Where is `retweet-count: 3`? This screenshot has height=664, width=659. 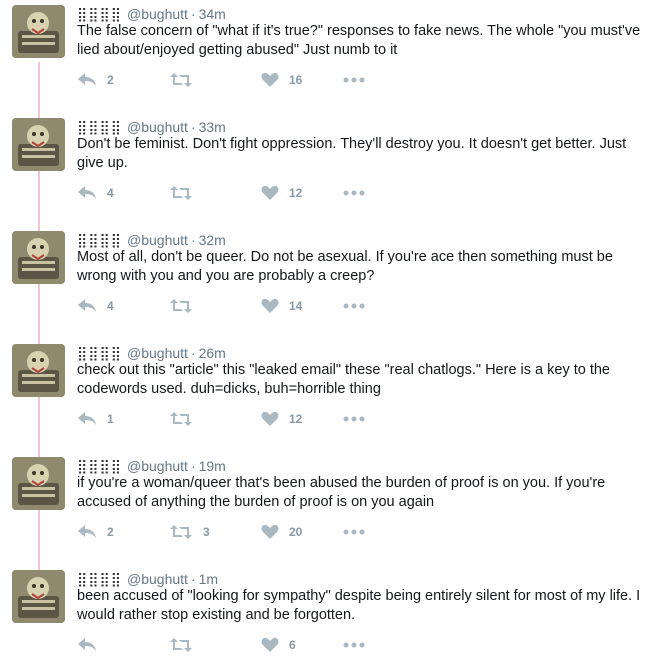
retweet-count: 3 is located at coordinates (206, 532).